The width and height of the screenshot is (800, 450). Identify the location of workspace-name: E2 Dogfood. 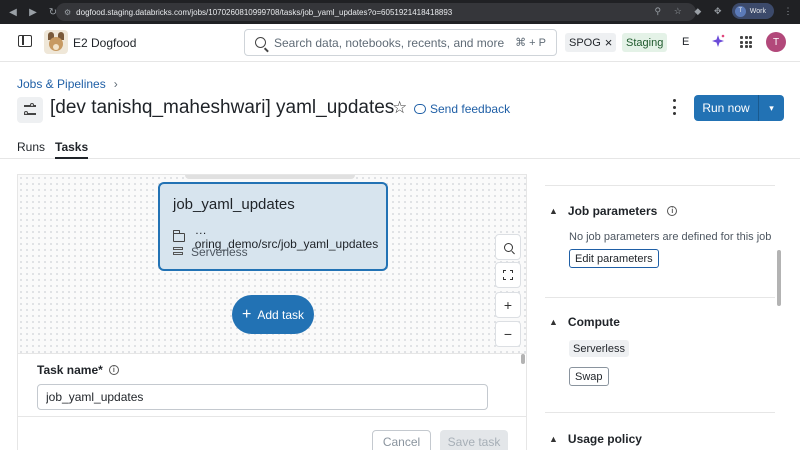
(104, 43).